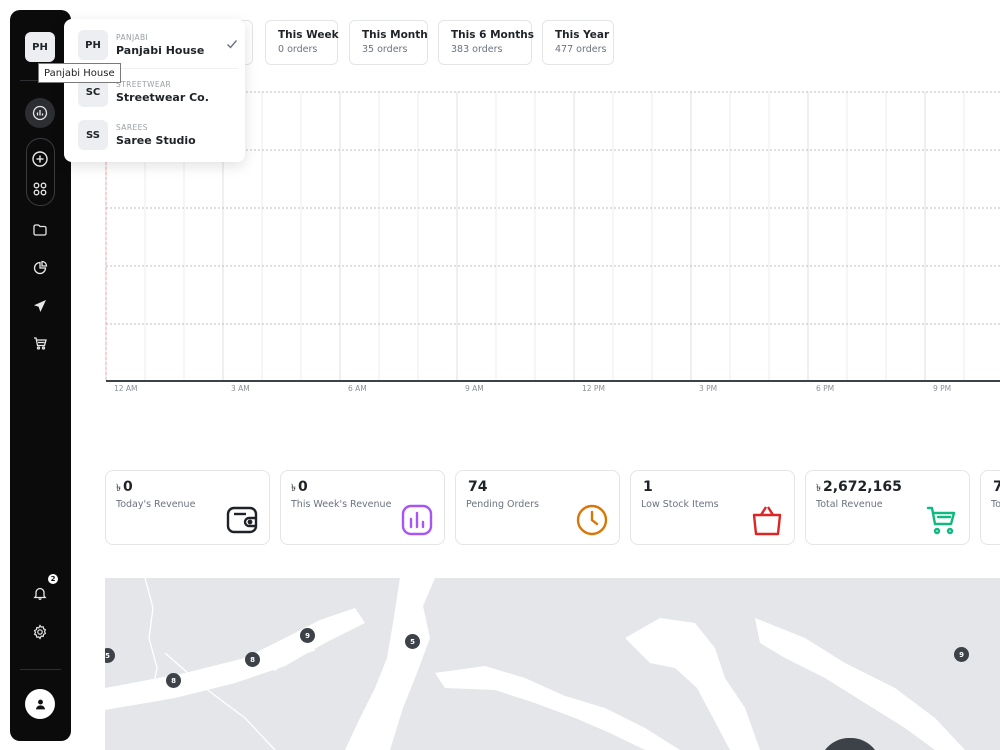 This screenshot has width=1000, height=750. I want to click on tab-title: This Year, so click(582, 35).